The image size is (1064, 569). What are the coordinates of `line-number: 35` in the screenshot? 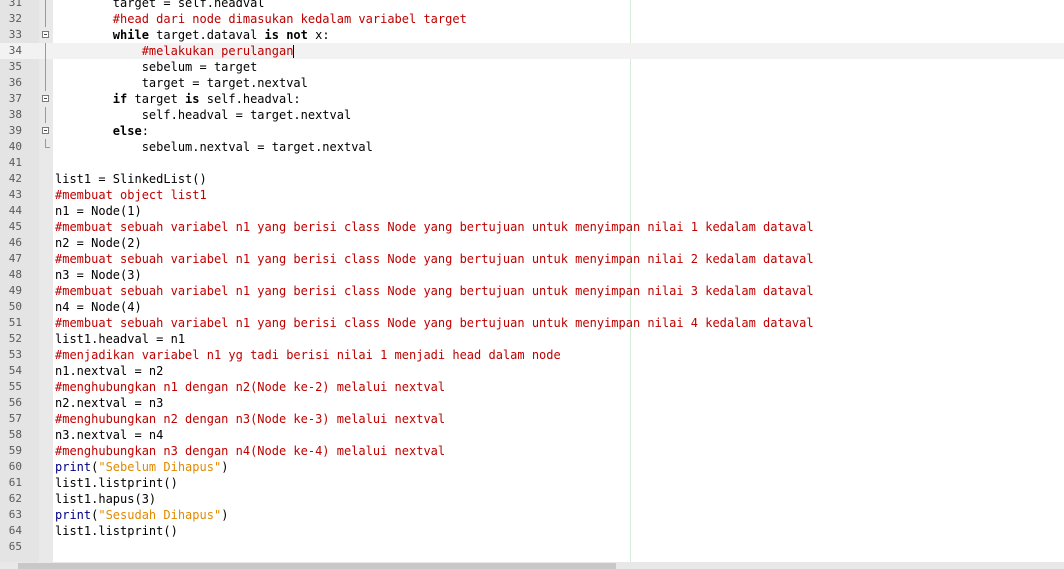 It's located at (15, 66).